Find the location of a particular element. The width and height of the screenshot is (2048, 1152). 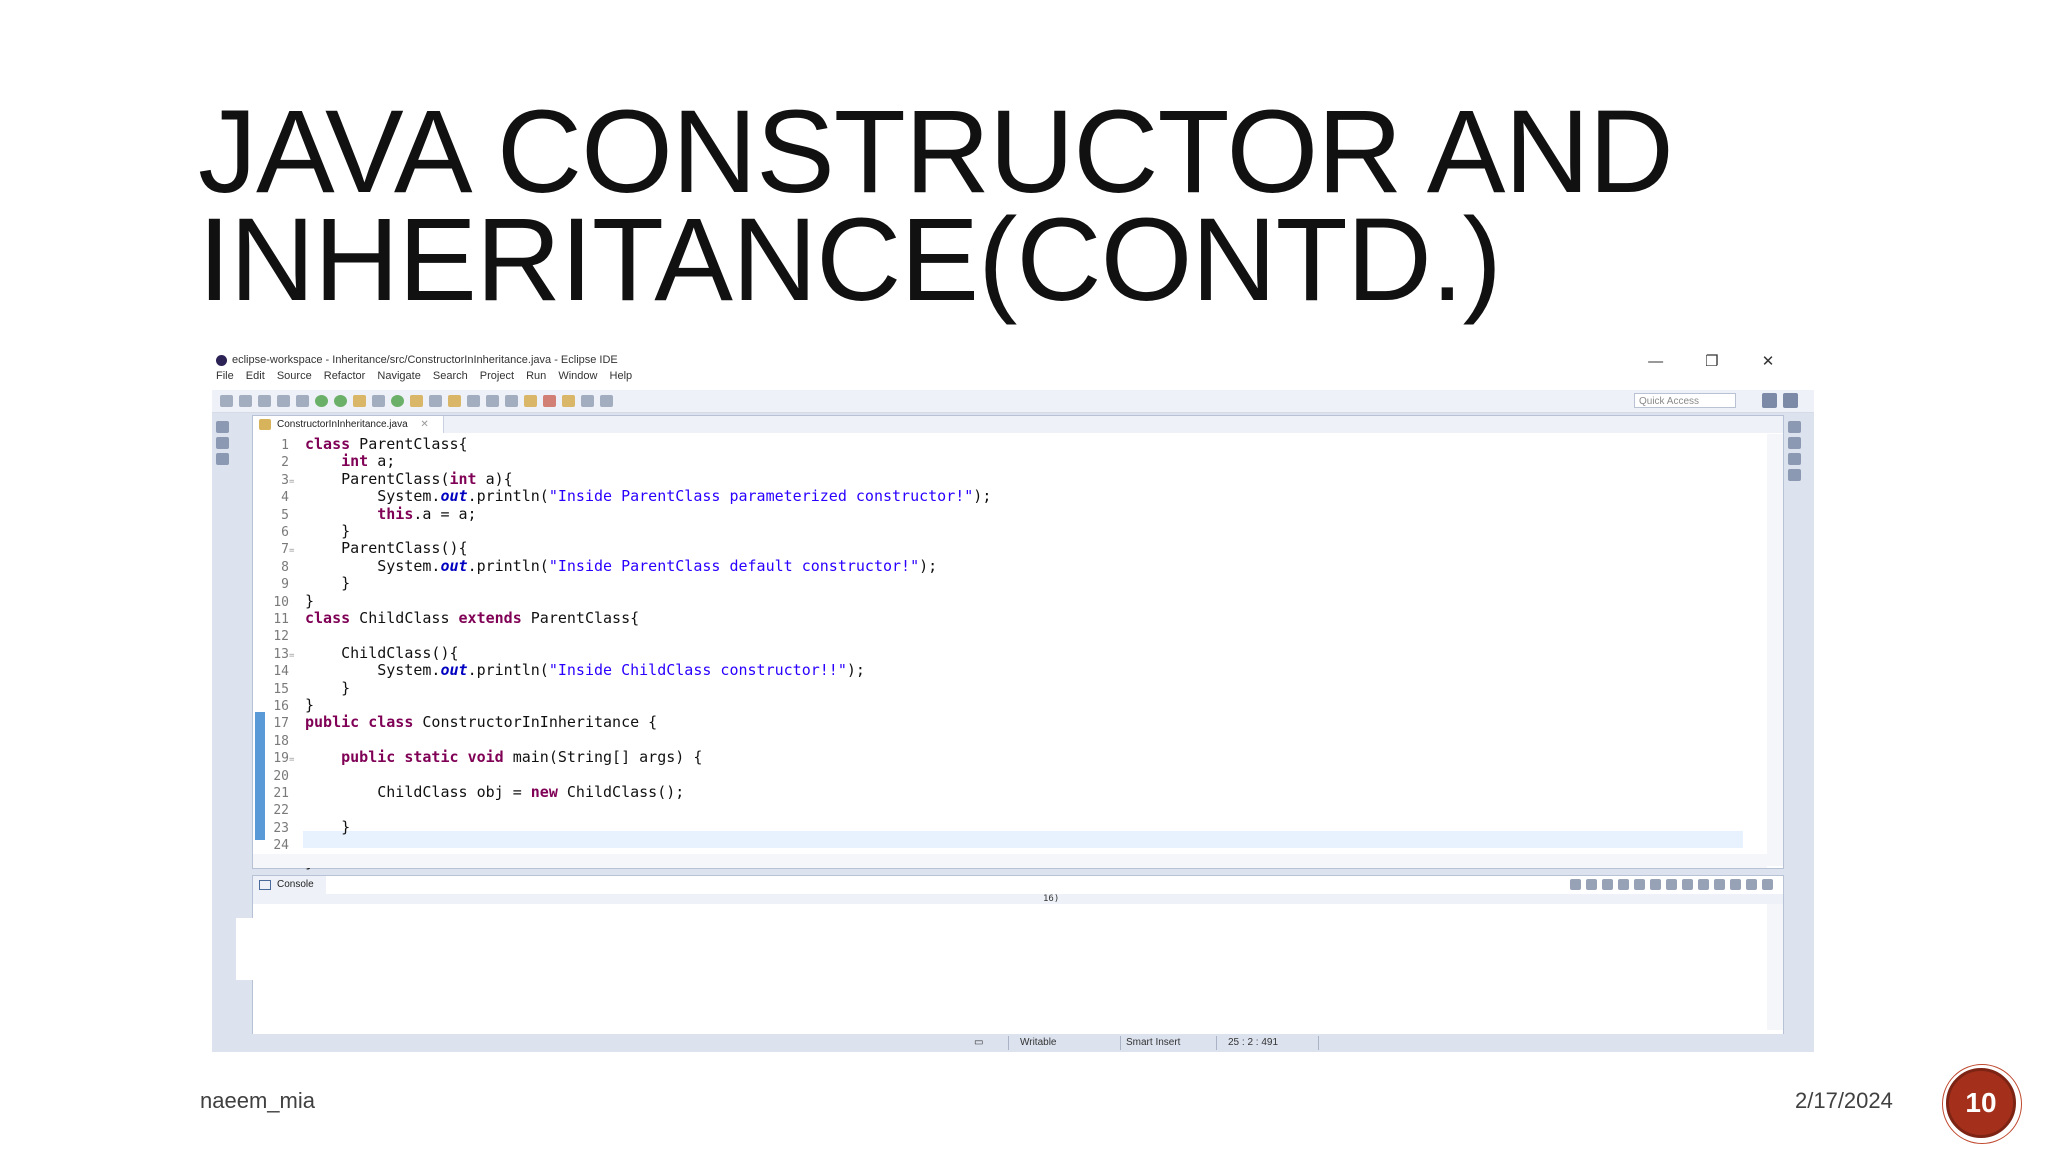

code-line: 23 } is located at coordinates (301, 827).